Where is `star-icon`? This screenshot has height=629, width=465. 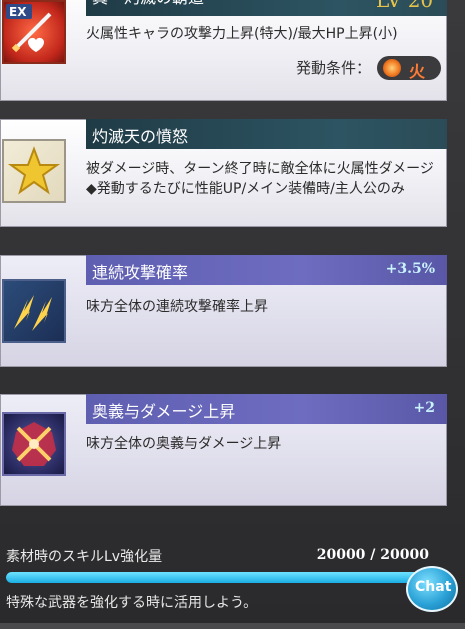
star-icon is located at coordinates (34, 171).